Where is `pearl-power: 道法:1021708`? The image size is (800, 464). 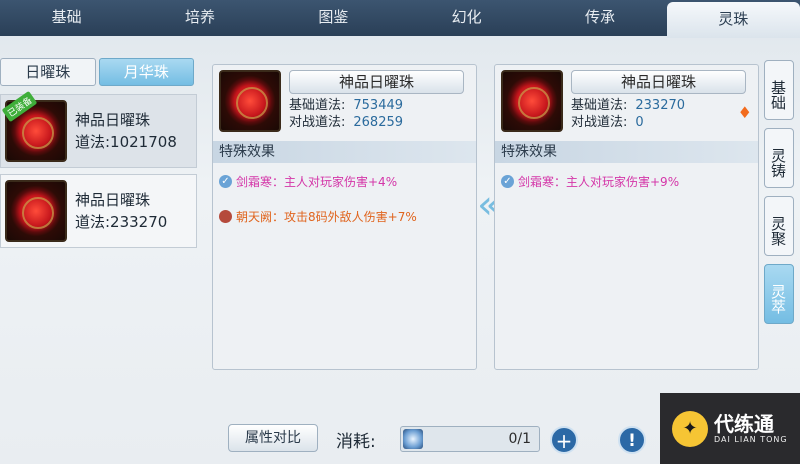
pearl-power: 道法:1021708 is located at coordinates (126, 142).